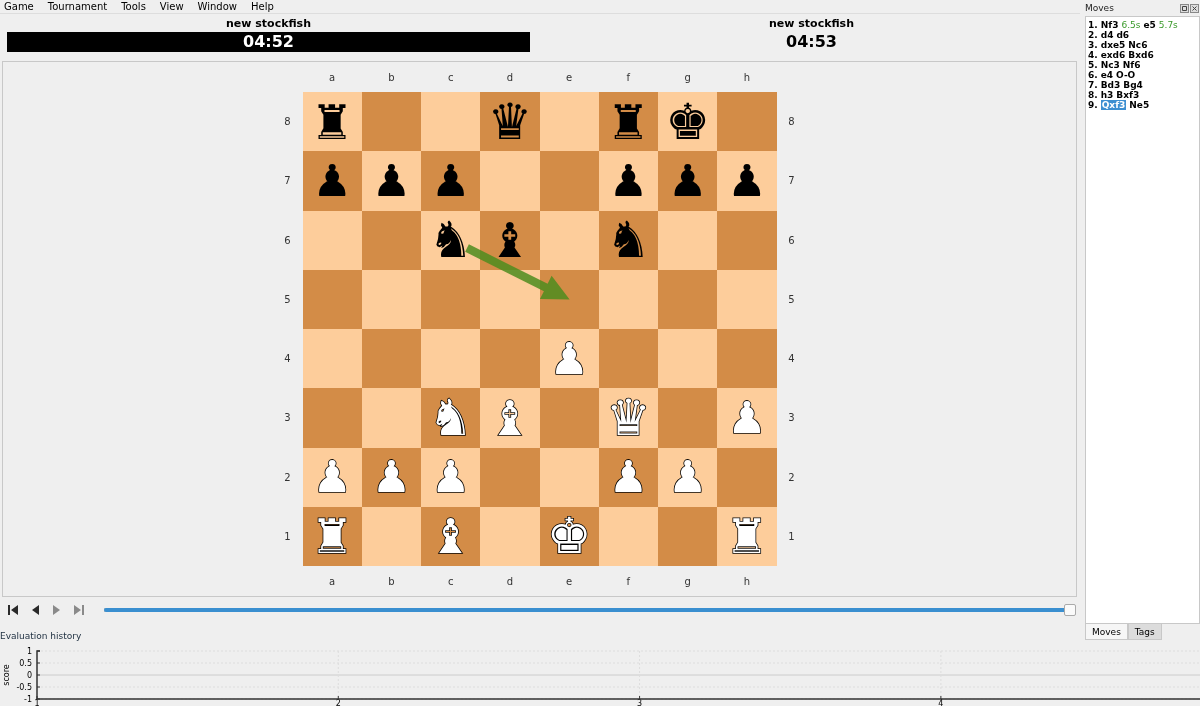 The image size is (1200, 706). Describe the element at coordinates (1123, 35) in the screenshot. I see `move-notation: d6` at that location.